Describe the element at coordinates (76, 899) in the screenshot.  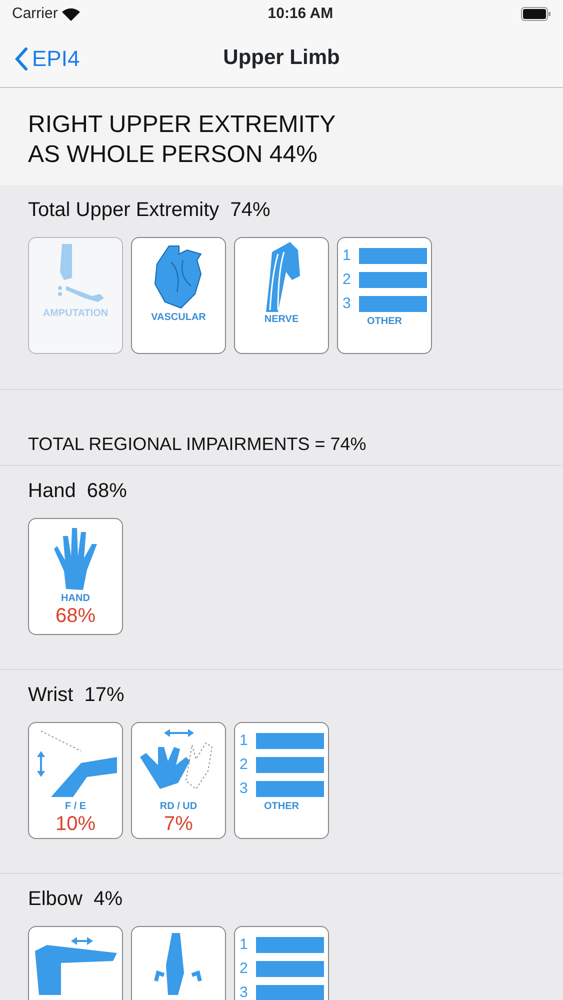
I see `section-title: Elbow 4%` at that location.